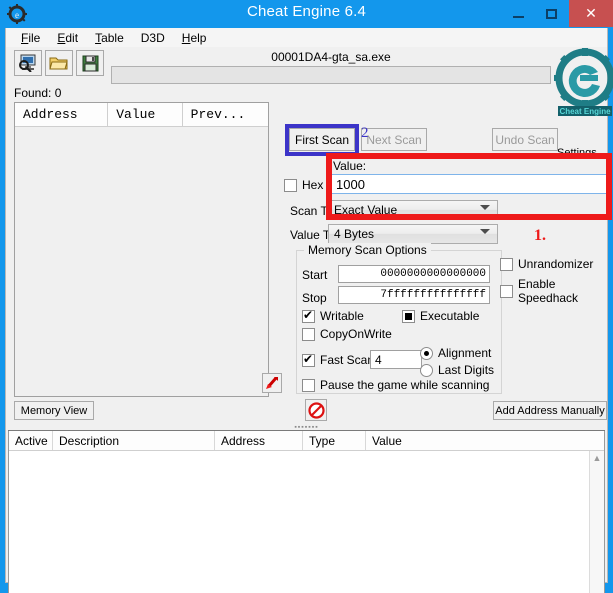 The height and width of the screenshot is (593, 613). What do you see at coordinates (414, 295) in the screenshot?
I see `stop-address-input: 7fffffffffffffff` at bounding box center [414, 295].